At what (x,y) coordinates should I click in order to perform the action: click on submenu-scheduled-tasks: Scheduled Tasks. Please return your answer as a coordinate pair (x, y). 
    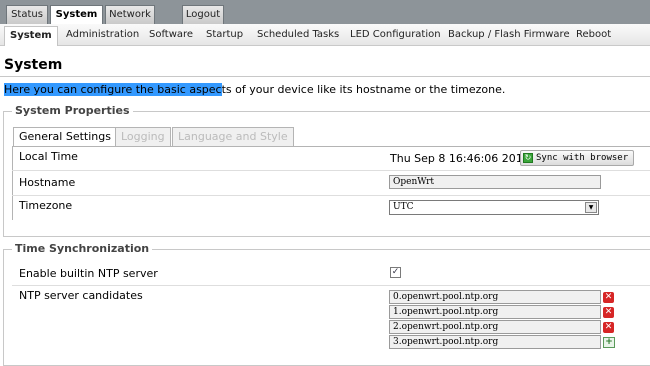
    Looking at the image, I should click on (298, 37).